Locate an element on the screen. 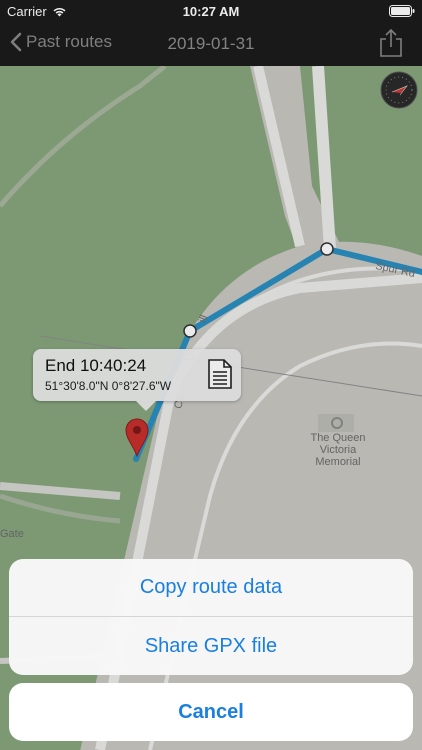 This screenshot has width=422, height=750. action-sheet: Copy route data Share GPX file is located at coordinates (211, 617).